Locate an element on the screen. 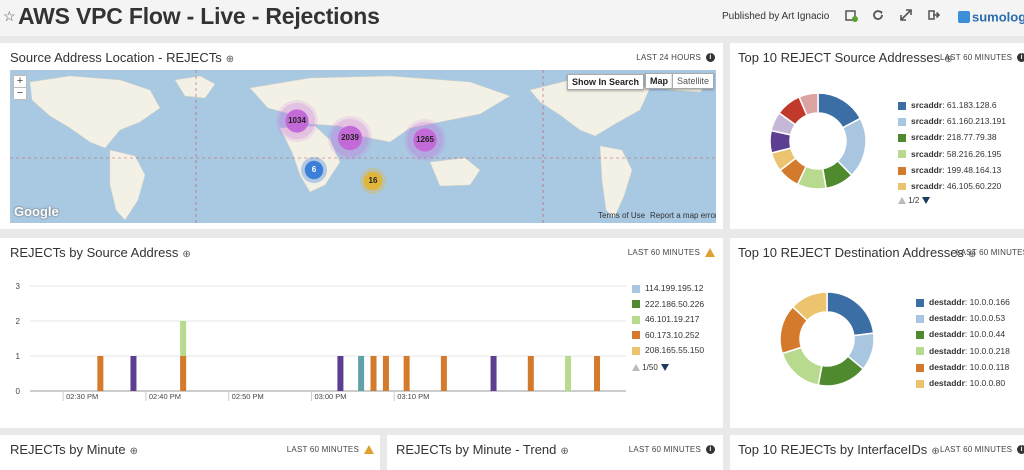 The height and width of the screenshot is (470, 1024). y-tick-label: 1 is located at coordinates (18, 356).